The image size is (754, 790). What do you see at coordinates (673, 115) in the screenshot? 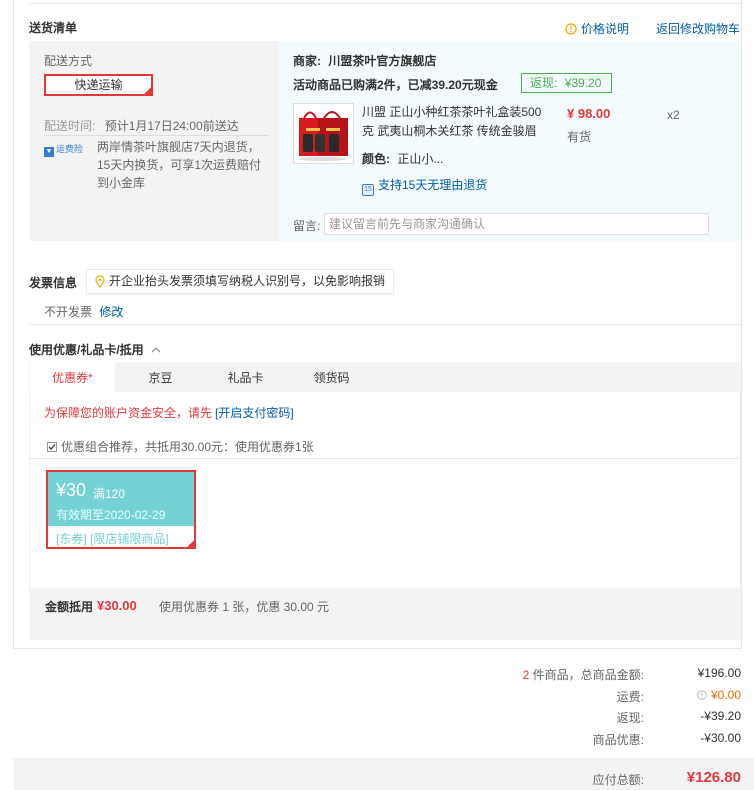
I see `product-qty: x2` at bounding box center [673, 115].